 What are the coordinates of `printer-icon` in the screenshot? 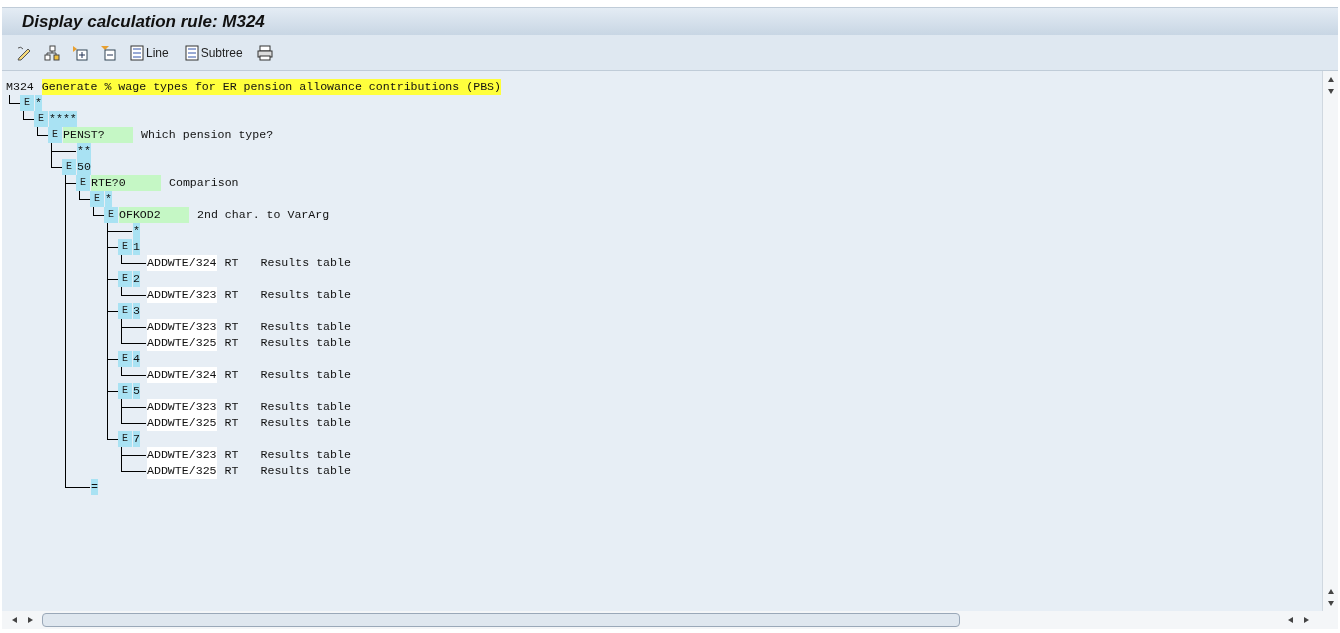 It's located at (264, 52).